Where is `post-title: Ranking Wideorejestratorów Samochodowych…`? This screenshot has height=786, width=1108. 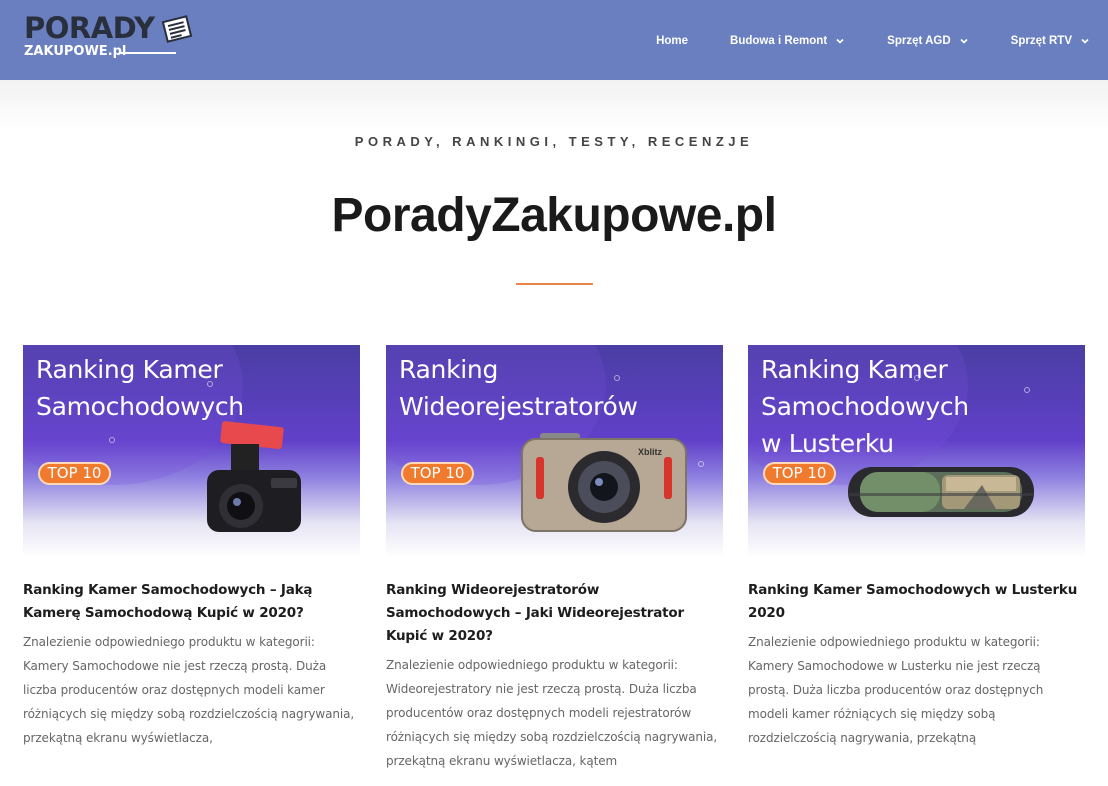
post-title: Ranking Wideorejestratorów Samochodowych… is located at coordinates (554, 613).